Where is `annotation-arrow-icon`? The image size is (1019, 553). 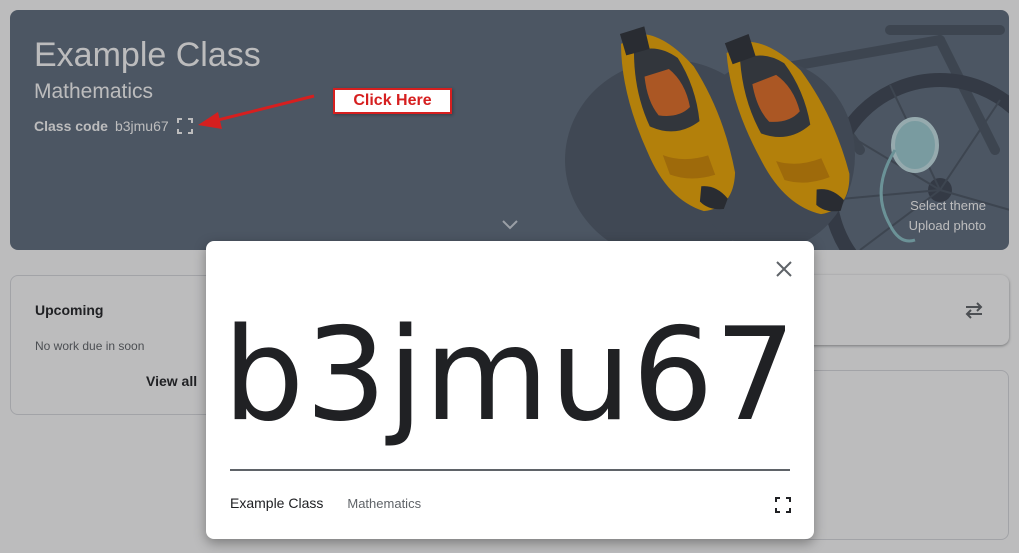 annotation-arrow-icon is located at coordinates (256, 111).